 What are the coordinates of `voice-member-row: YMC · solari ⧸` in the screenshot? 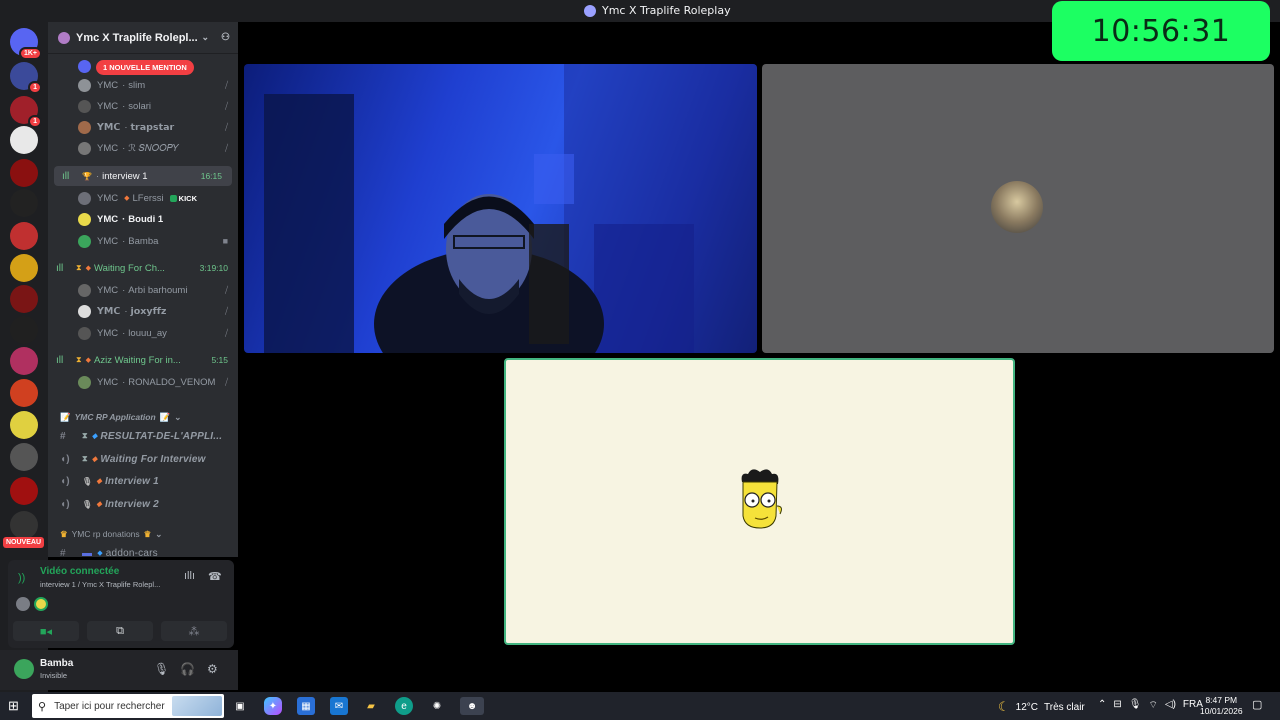 It's located at (143, 106).